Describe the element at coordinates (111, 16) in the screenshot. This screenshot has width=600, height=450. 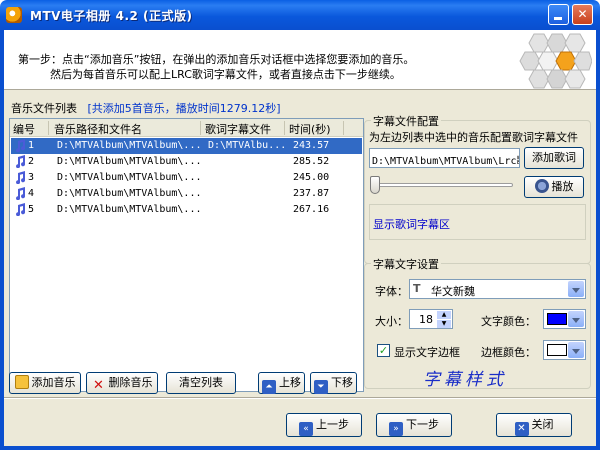
I see `window-title: MTV电子相册 4.2 (正式版)` at that location.